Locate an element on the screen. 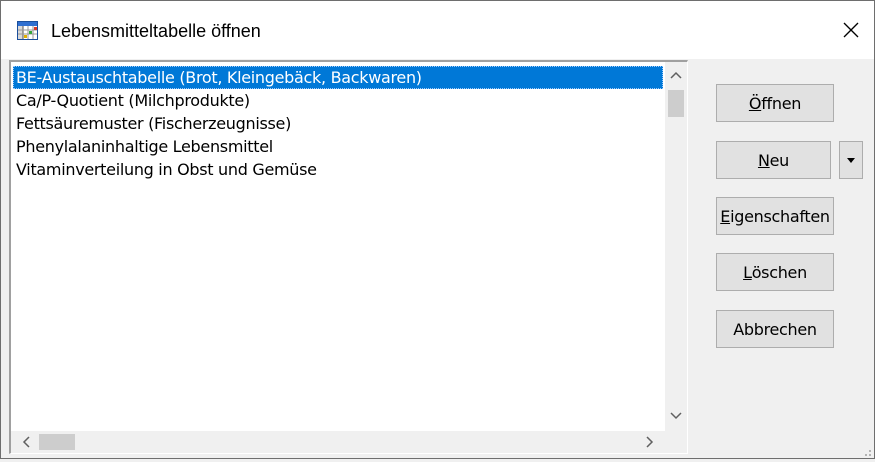 The image size is (875, 462). list-item: Vitaminverteilung in Obst und Gemüse is located at coordinates (338, 169).